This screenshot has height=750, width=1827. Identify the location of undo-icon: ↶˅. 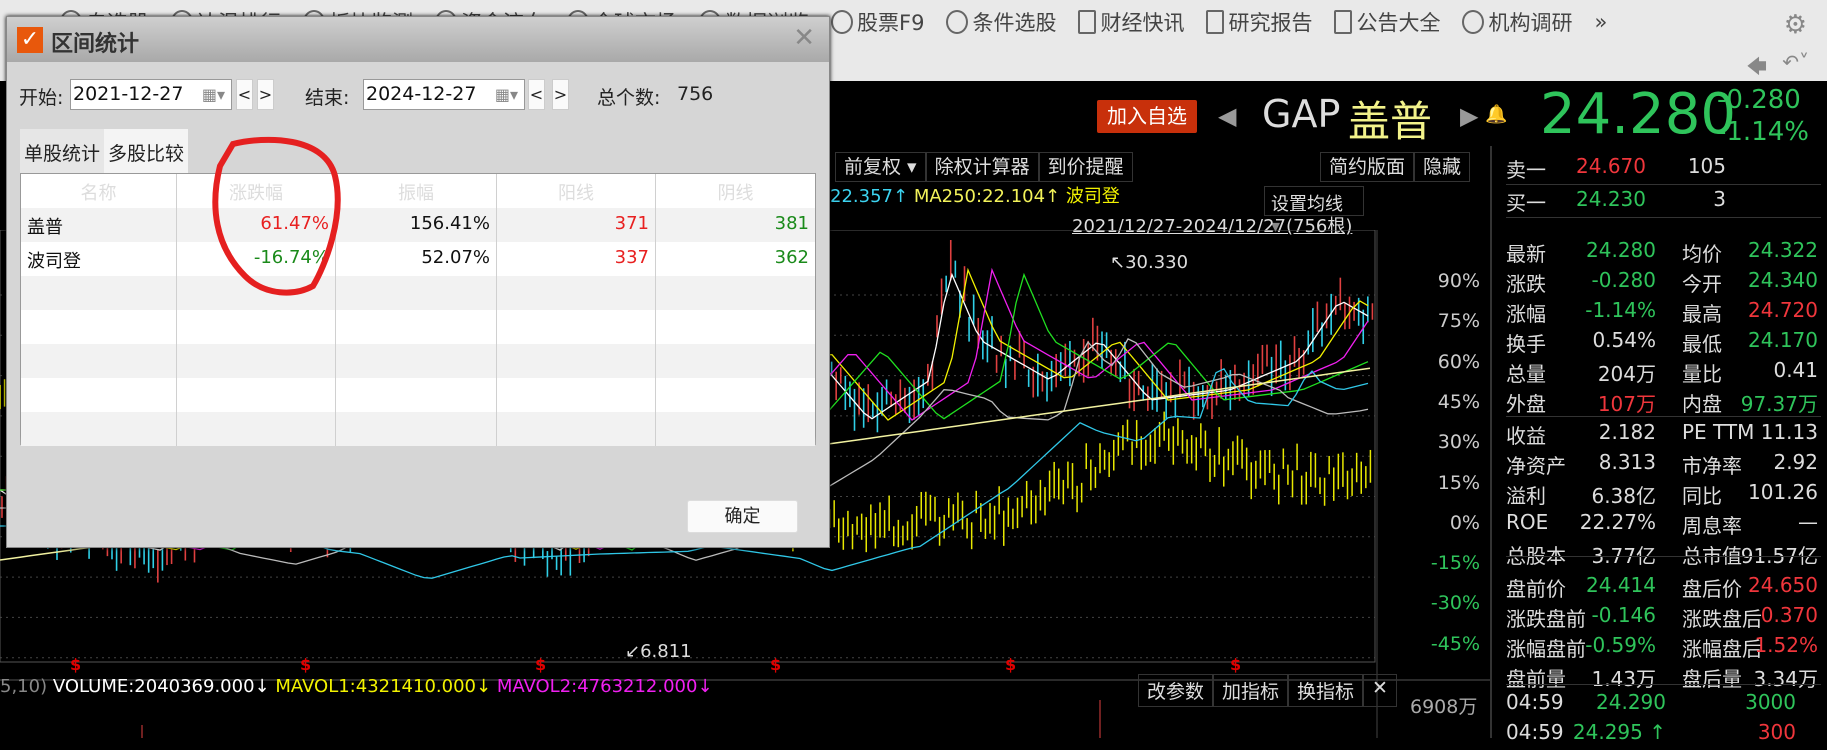
(1795, 62).